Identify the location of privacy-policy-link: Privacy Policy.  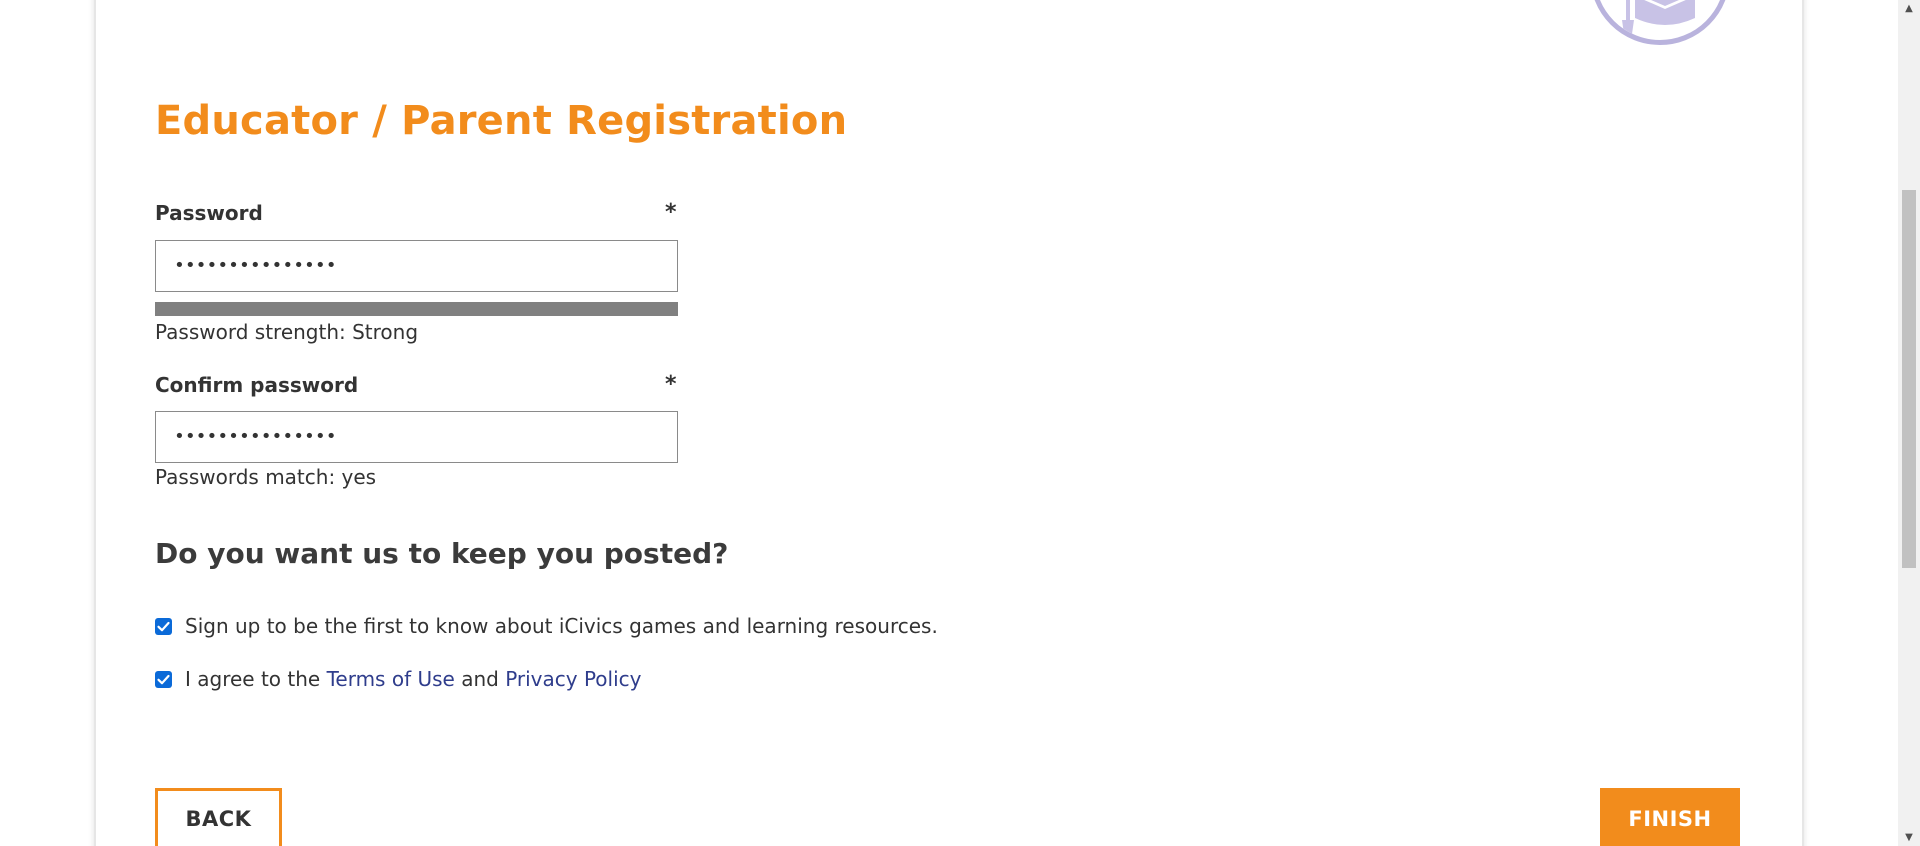
(573, 679).